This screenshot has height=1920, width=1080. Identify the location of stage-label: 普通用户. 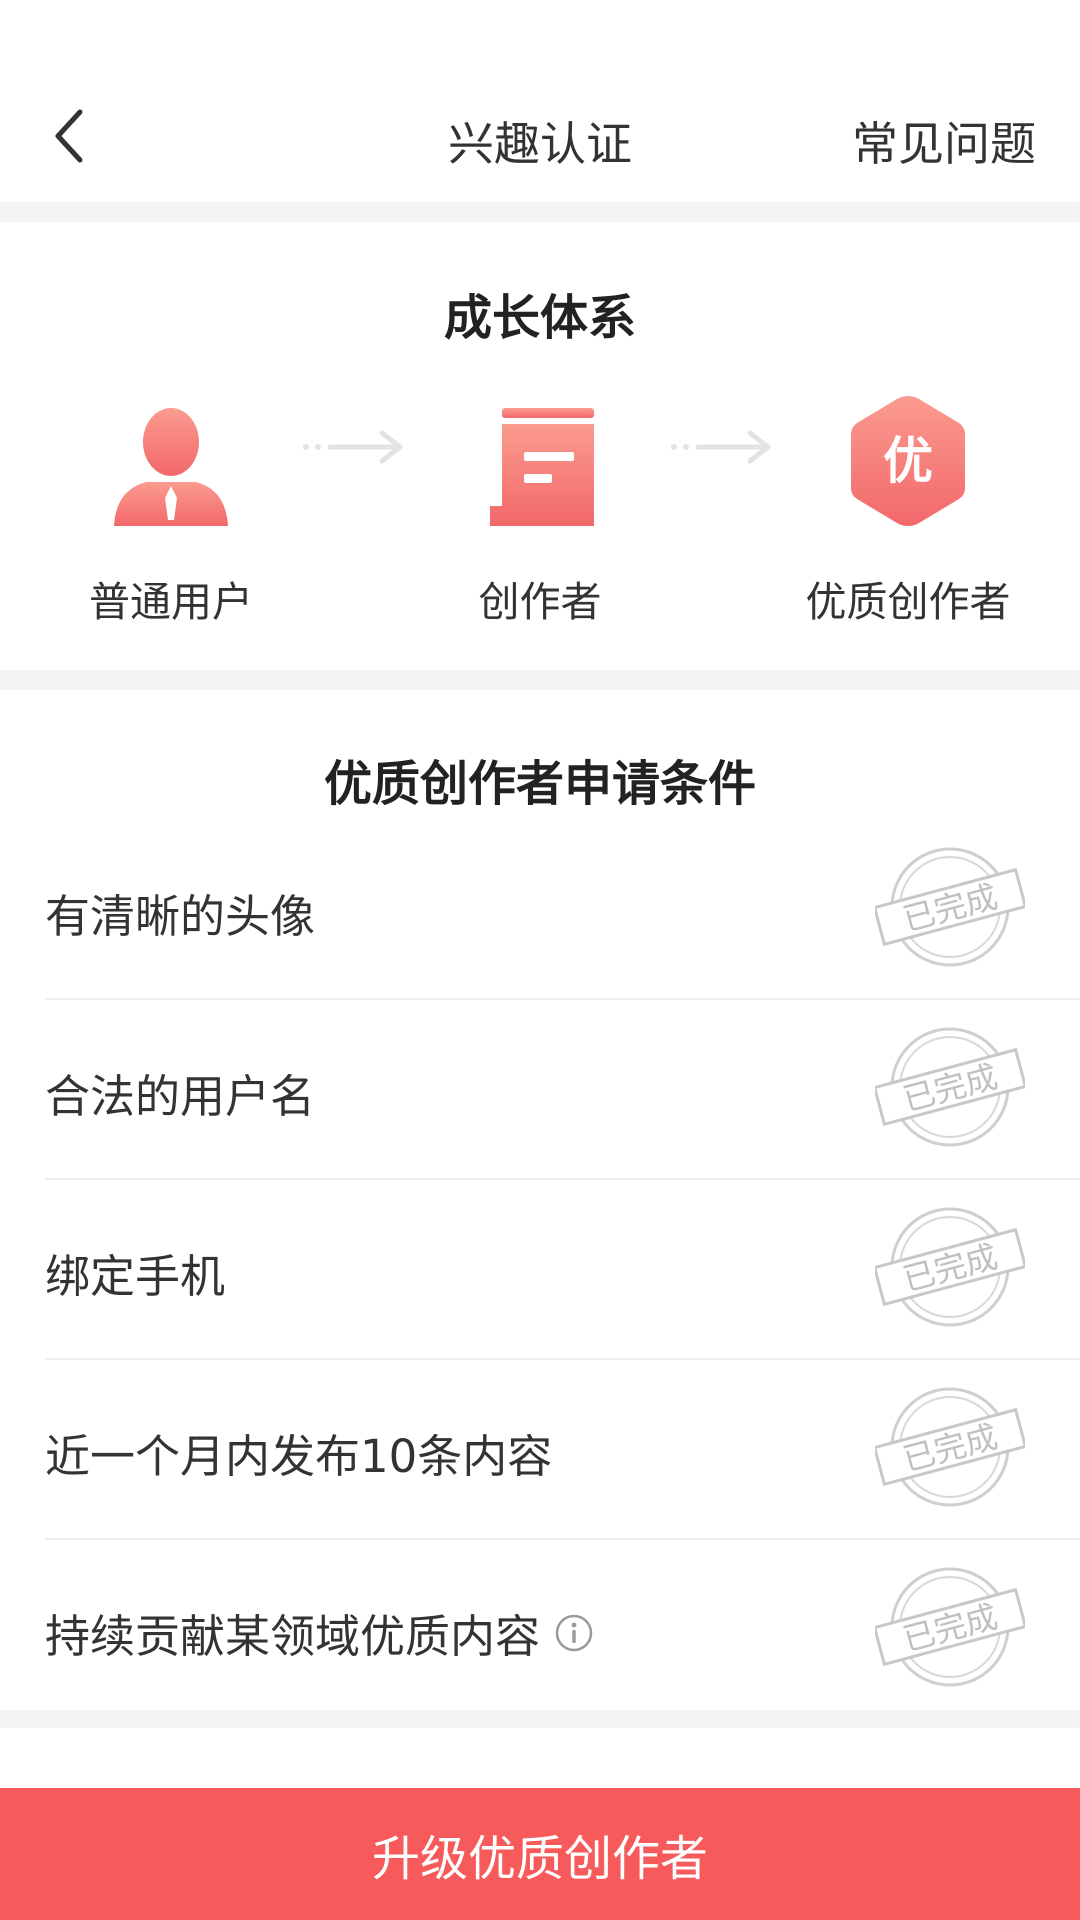
(171, 602).